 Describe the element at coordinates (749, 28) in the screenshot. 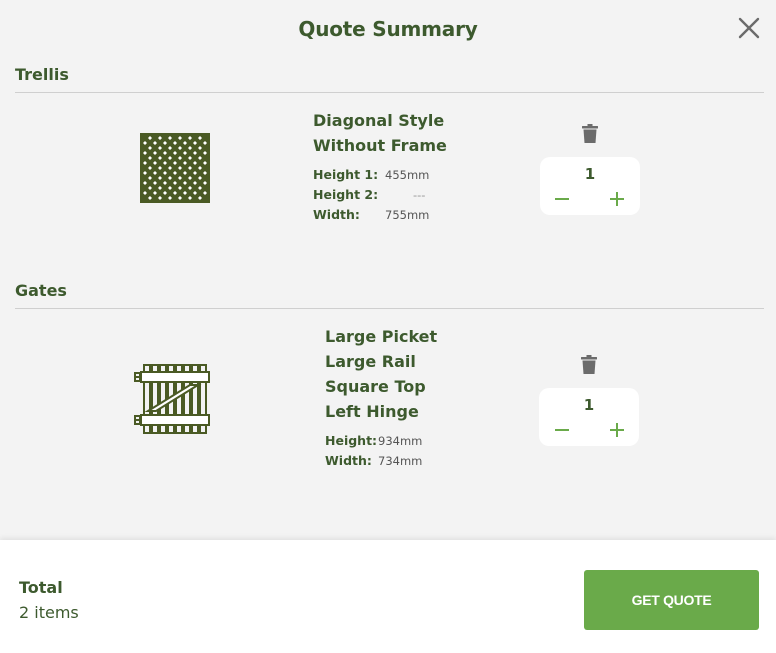

I see `close-icon` at that location.